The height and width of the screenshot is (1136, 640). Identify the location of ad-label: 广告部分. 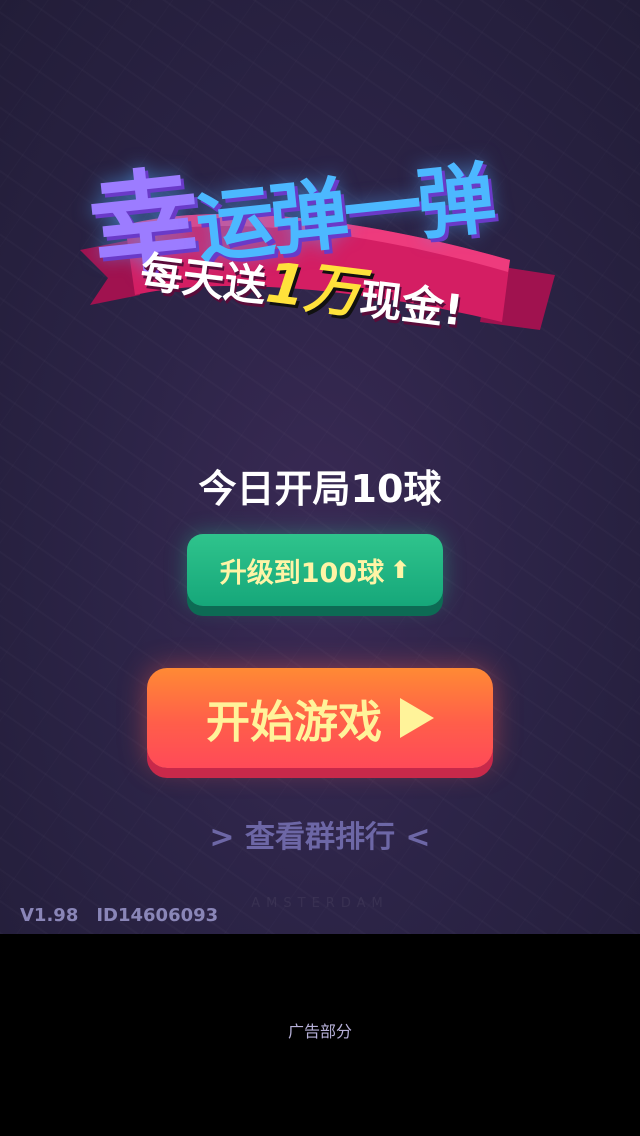
(319, 1031).